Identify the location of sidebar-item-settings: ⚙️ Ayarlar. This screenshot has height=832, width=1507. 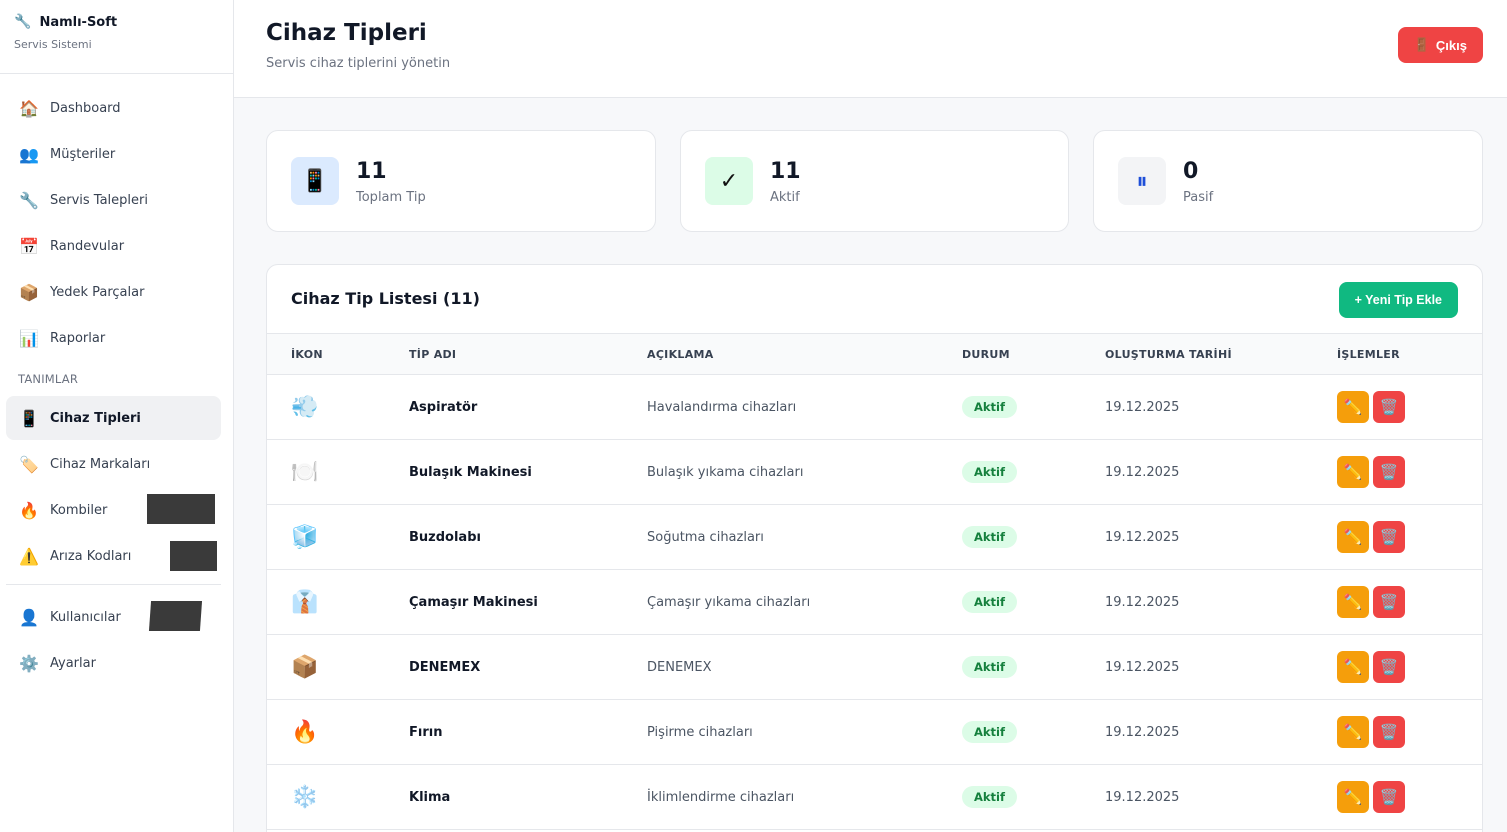
(113, 663).